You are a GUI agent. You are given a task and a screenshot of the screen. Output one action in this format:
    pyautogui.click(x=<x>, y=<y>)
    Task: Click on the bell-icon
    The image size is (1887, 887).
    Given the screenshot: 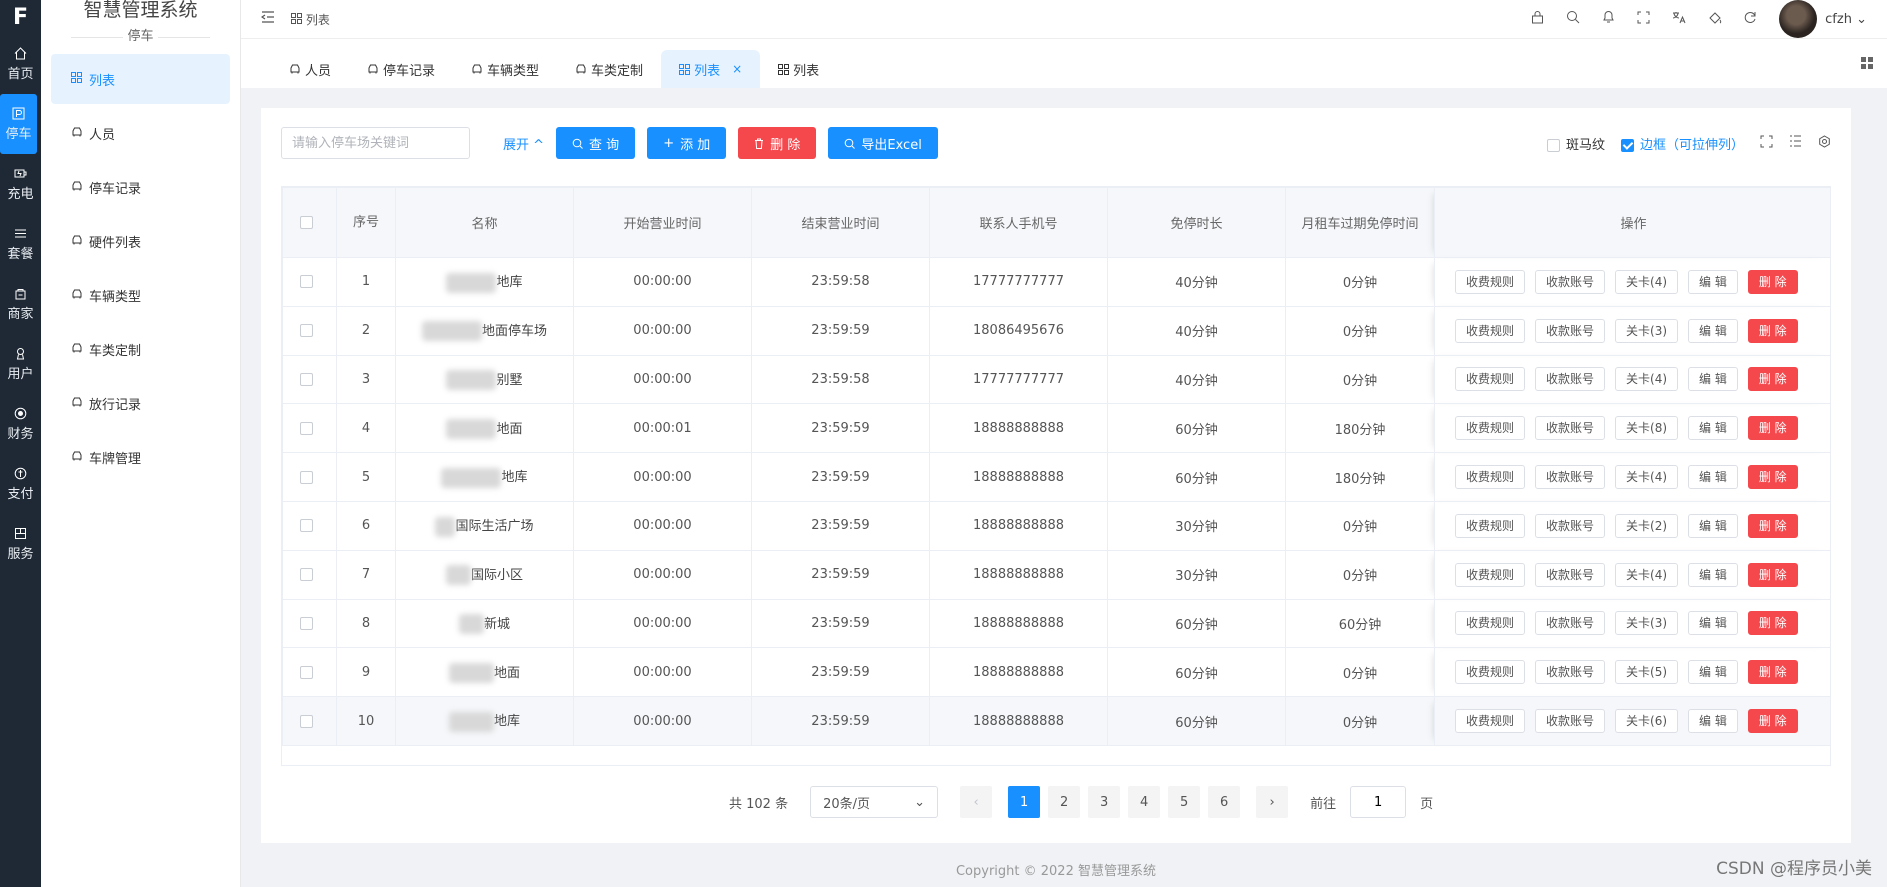 What is the action you would take?
    pyautogui.click(x=1608, y=19)
    